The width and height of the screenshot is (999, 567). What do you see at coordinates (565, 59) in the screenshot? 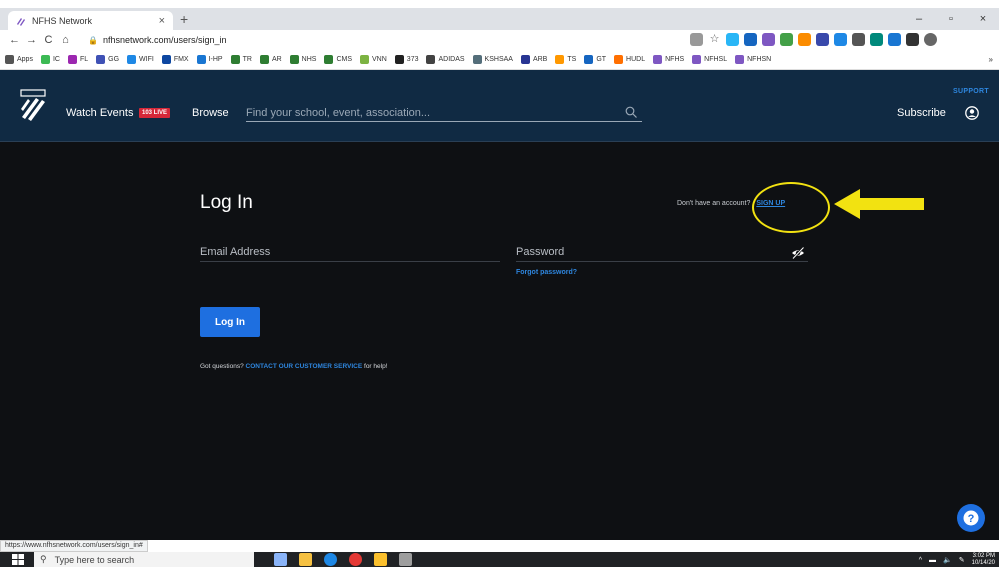
I see `bookmark-ts: TS` at bounding box center [565, 59].